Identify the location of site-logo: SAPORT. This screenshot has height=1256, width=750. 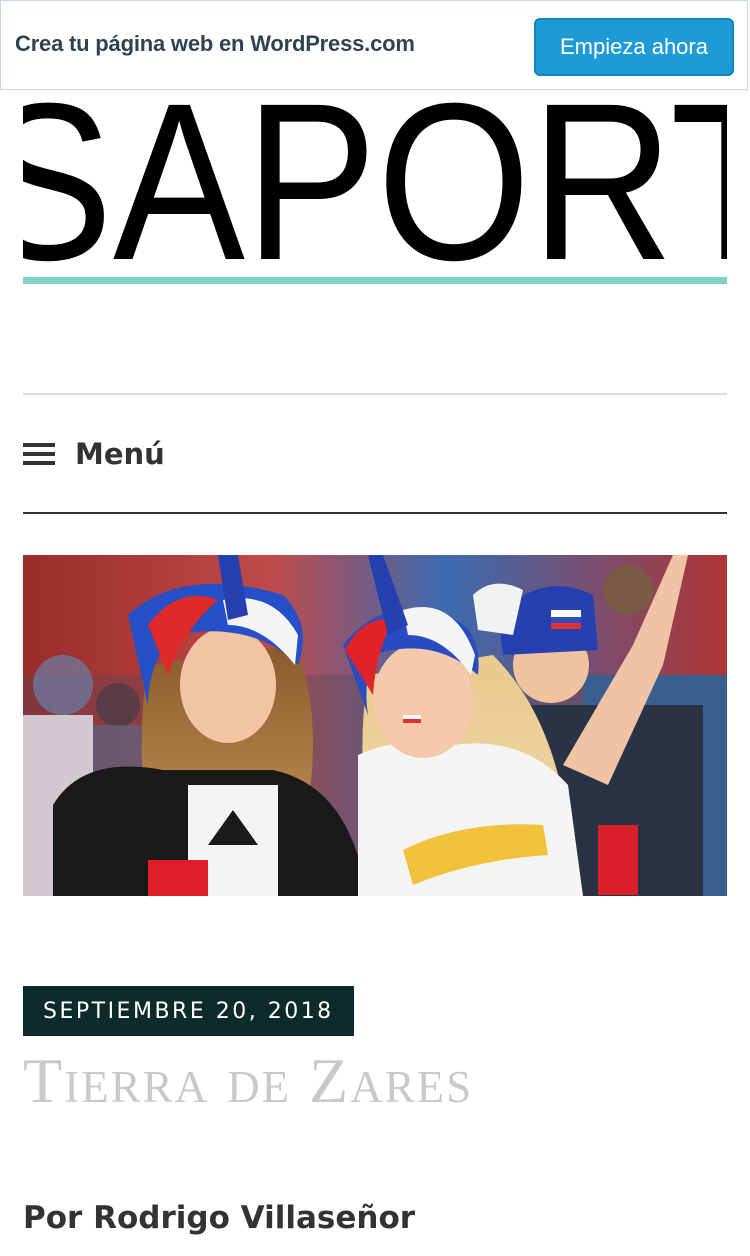
(375, 182).